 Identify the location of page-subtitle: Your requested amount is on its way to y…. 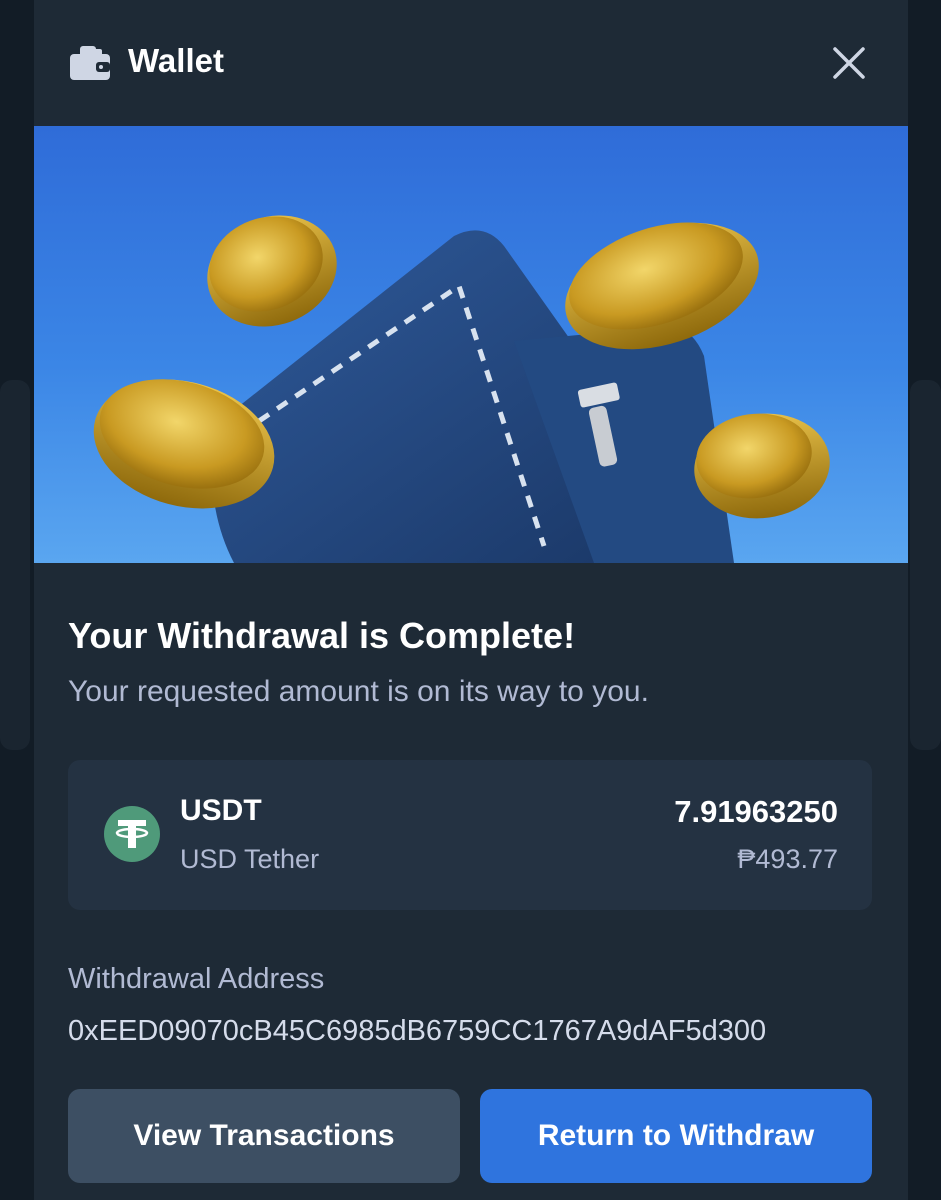
(358, 691).